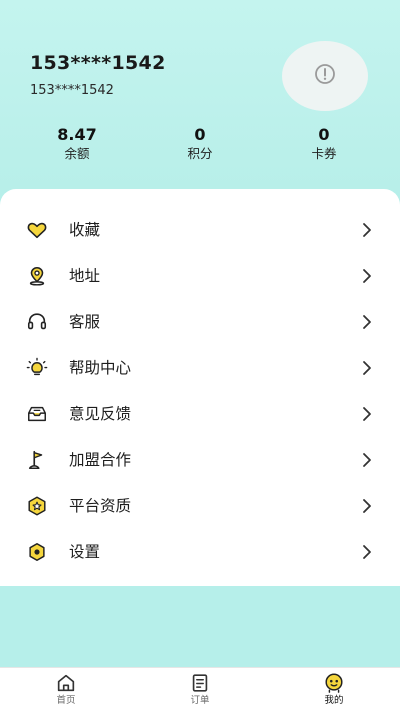  I want to click on home-icon, so click(66, 683).